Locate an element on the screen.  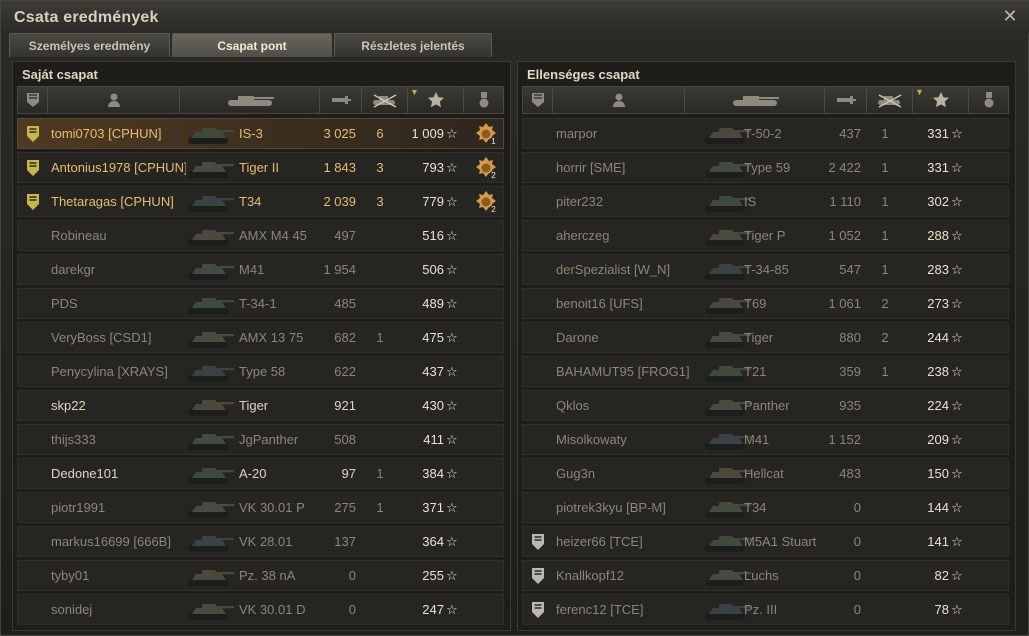
enemy-header-kills-column is located at coordinates (890, 100).